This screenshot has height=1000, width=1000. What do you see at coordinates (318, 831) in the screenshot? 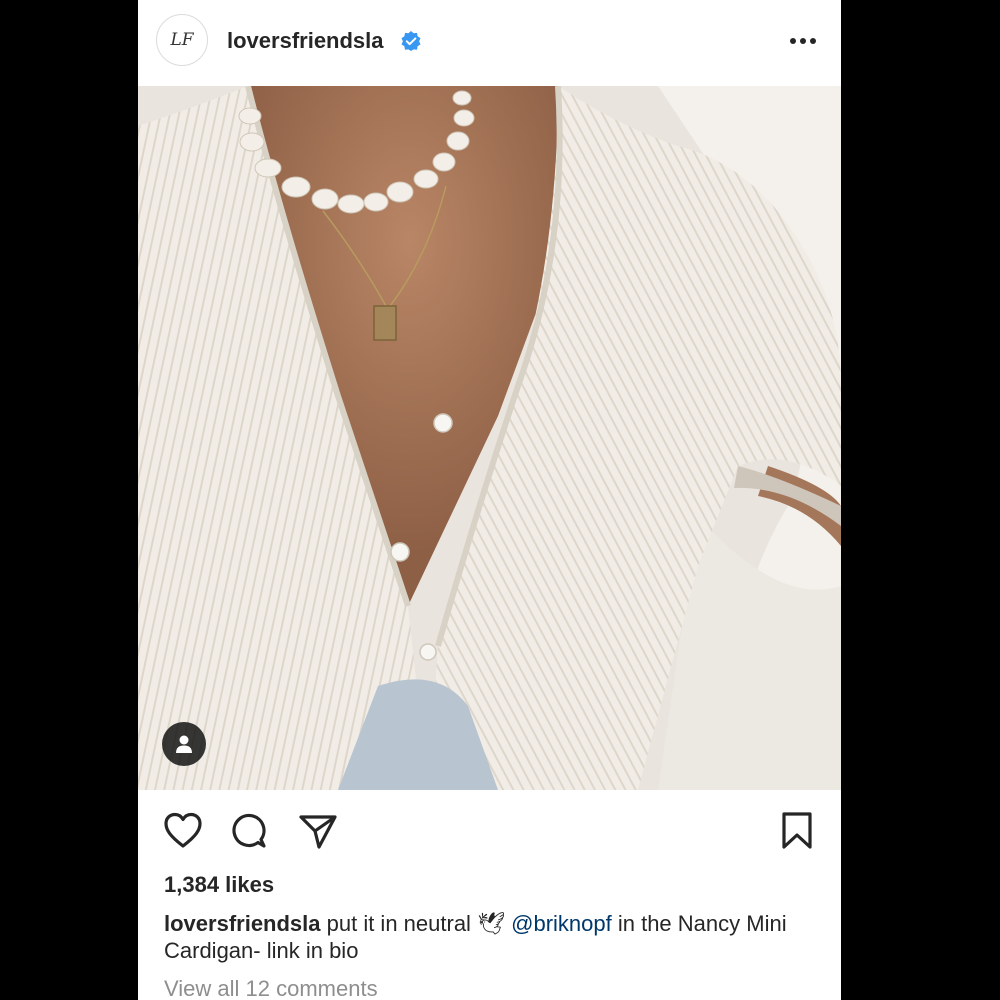
I see `share-icon` at bounding box center [318, 831].